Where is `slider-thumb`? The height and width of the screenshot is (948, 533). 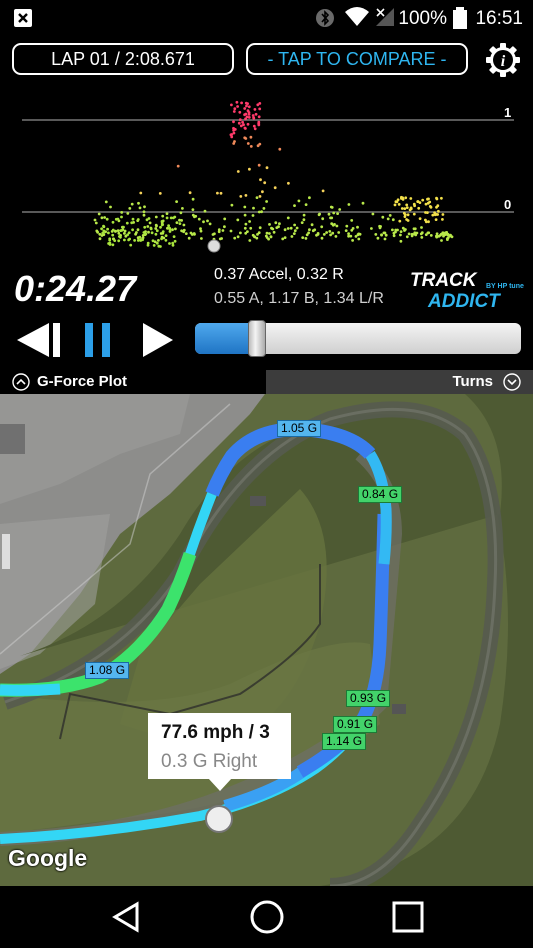 slider-thumb is located at coordinates (257, 338).